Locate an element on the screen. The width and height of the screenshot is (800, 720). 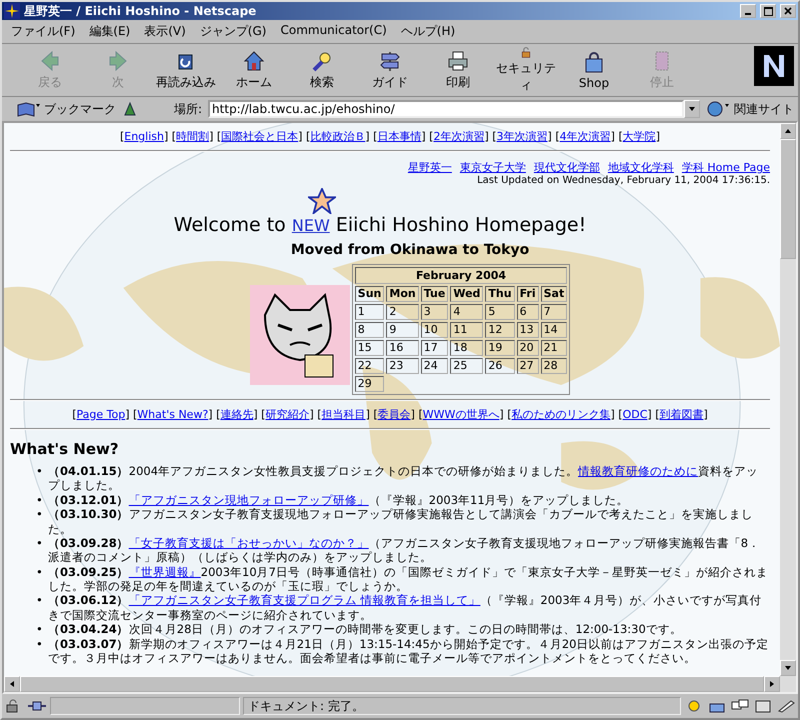
nav-link: 比較政治Ｂ is located at coordinates (338, 136).